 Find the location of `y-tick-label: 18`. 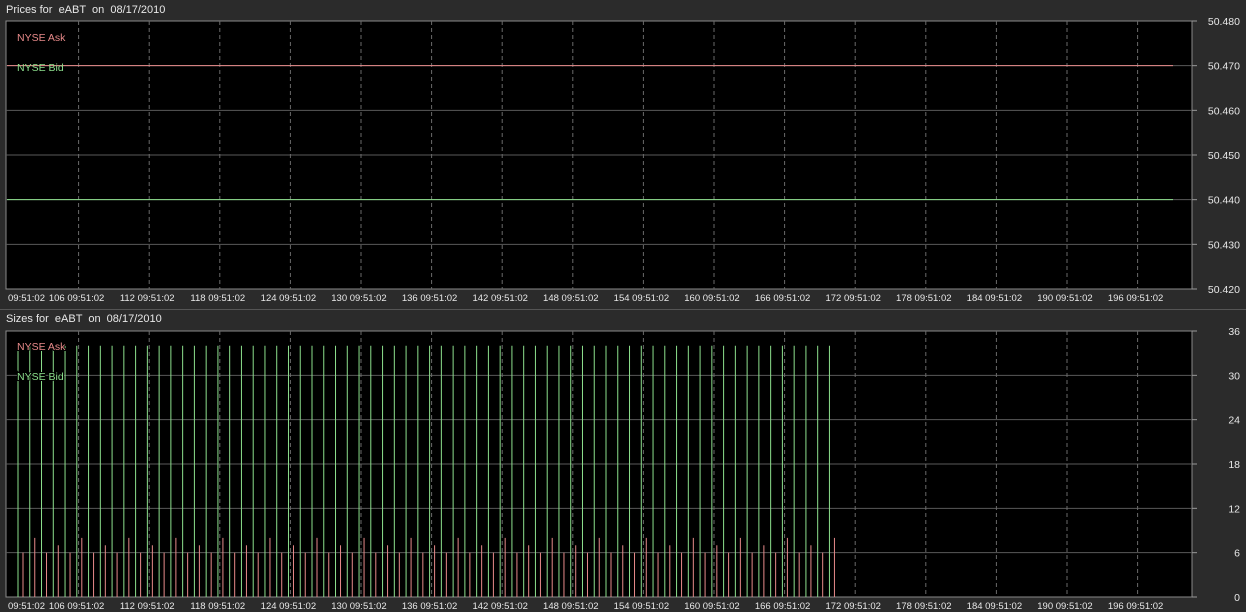

y-tick-label: 18 is located at coordinates (1234, 465).